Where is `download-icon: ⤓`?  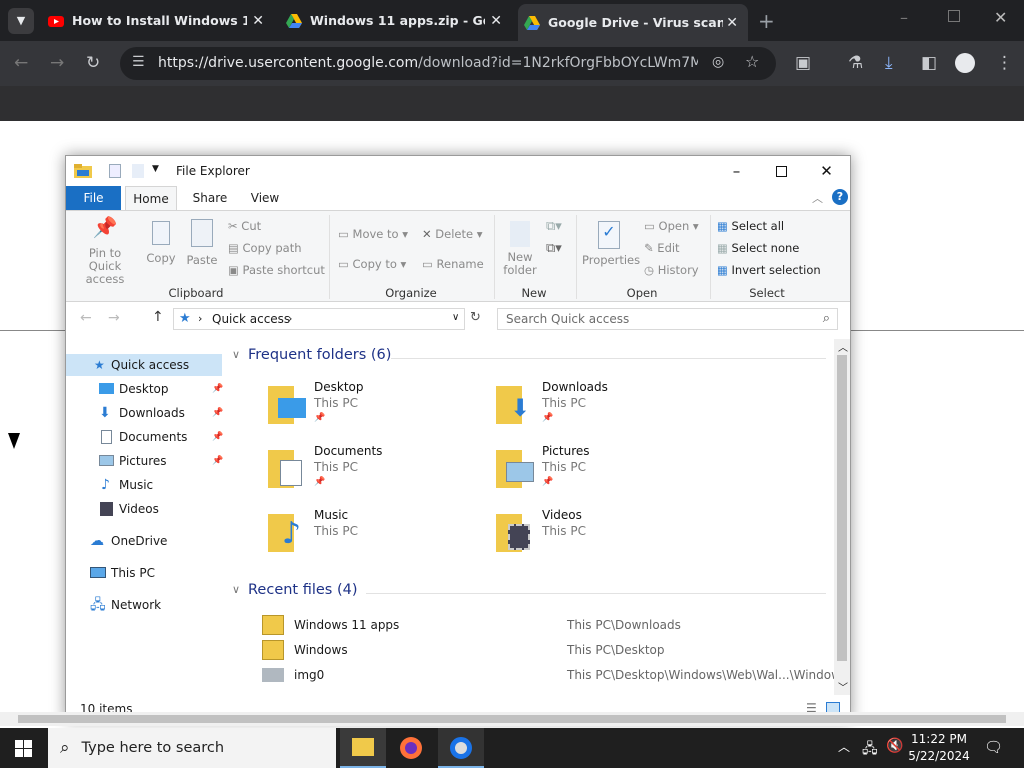 download-icon: ⤓ is located at coordinates (889, 63).